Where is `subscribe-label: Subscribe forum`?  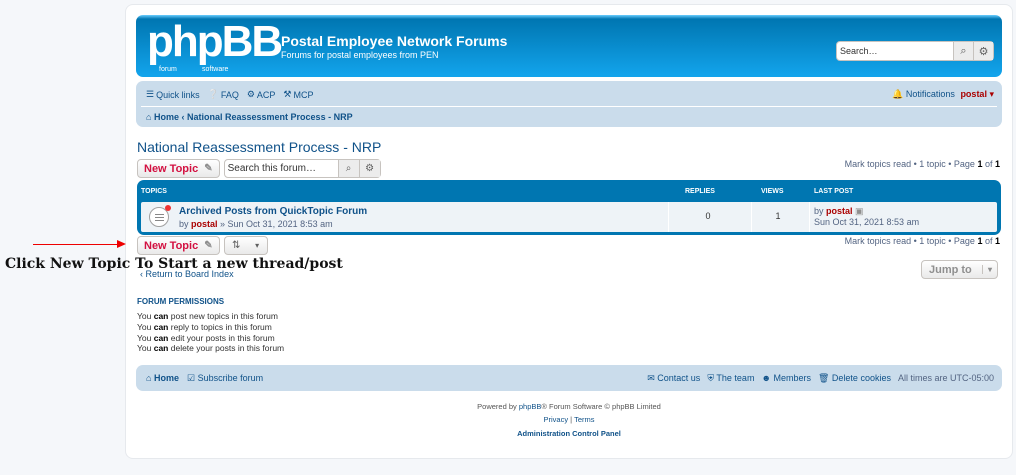 subscribe-label: Subscribe forum is located at coordinates (230, 378).